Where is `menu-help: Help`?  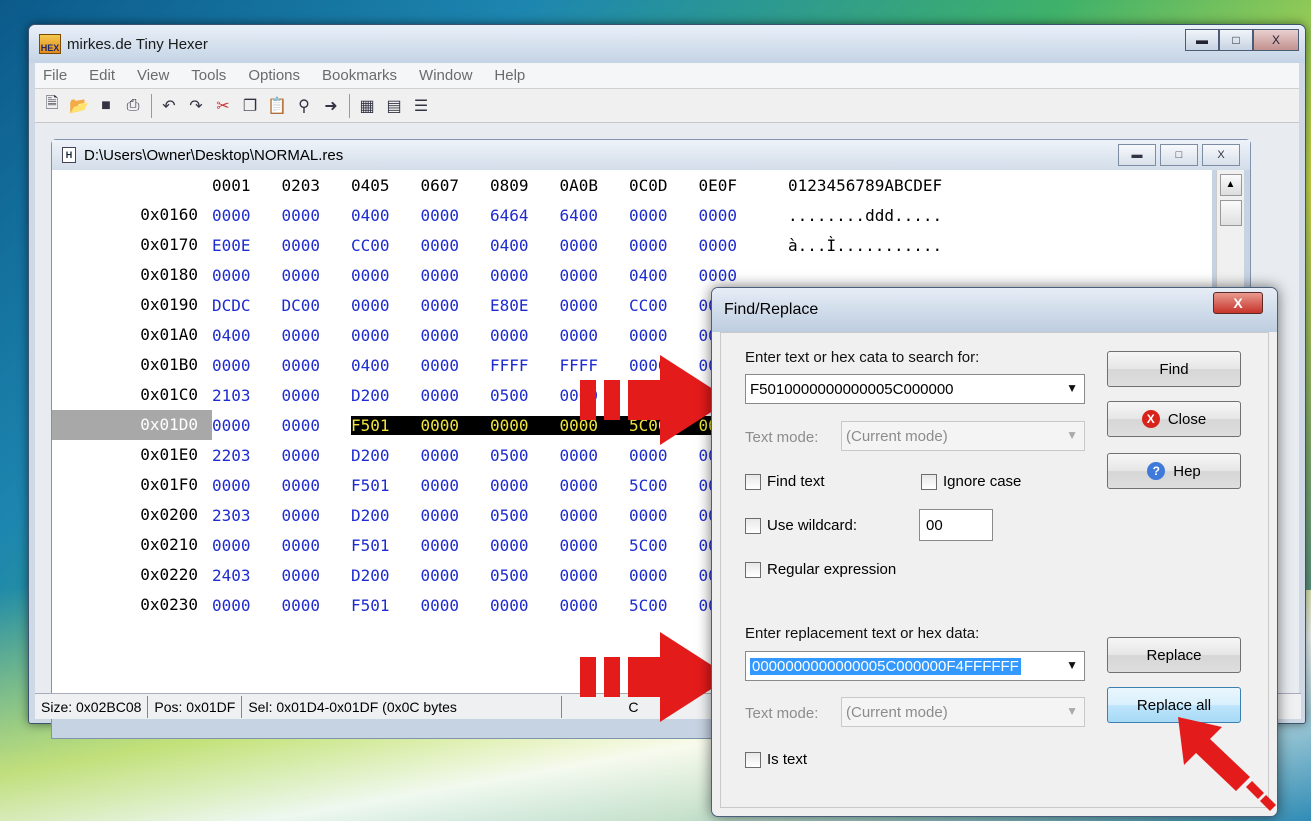
menu-help: Help is located at coordinates (509, 75).